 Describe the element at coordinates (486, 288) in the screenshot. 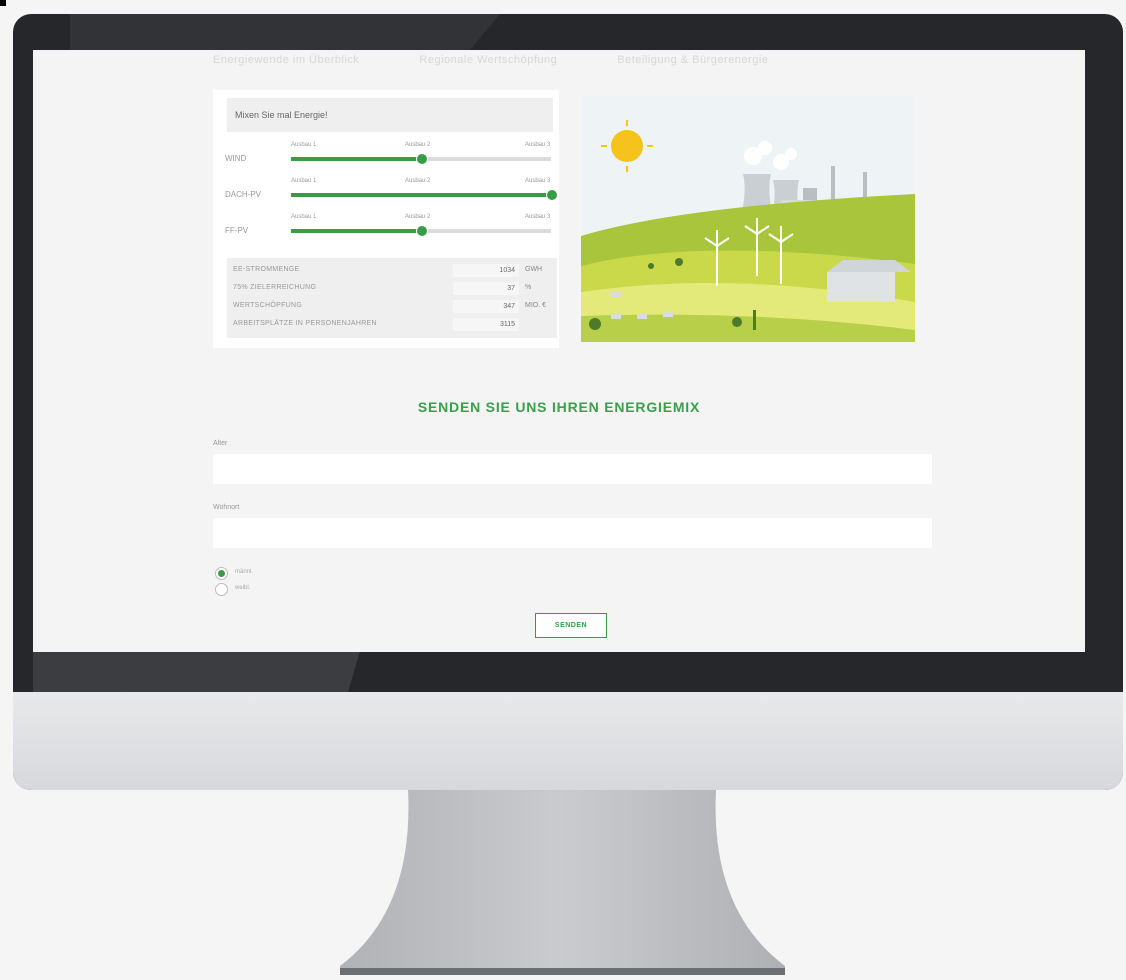

I see `stat-value: 37` at that location.